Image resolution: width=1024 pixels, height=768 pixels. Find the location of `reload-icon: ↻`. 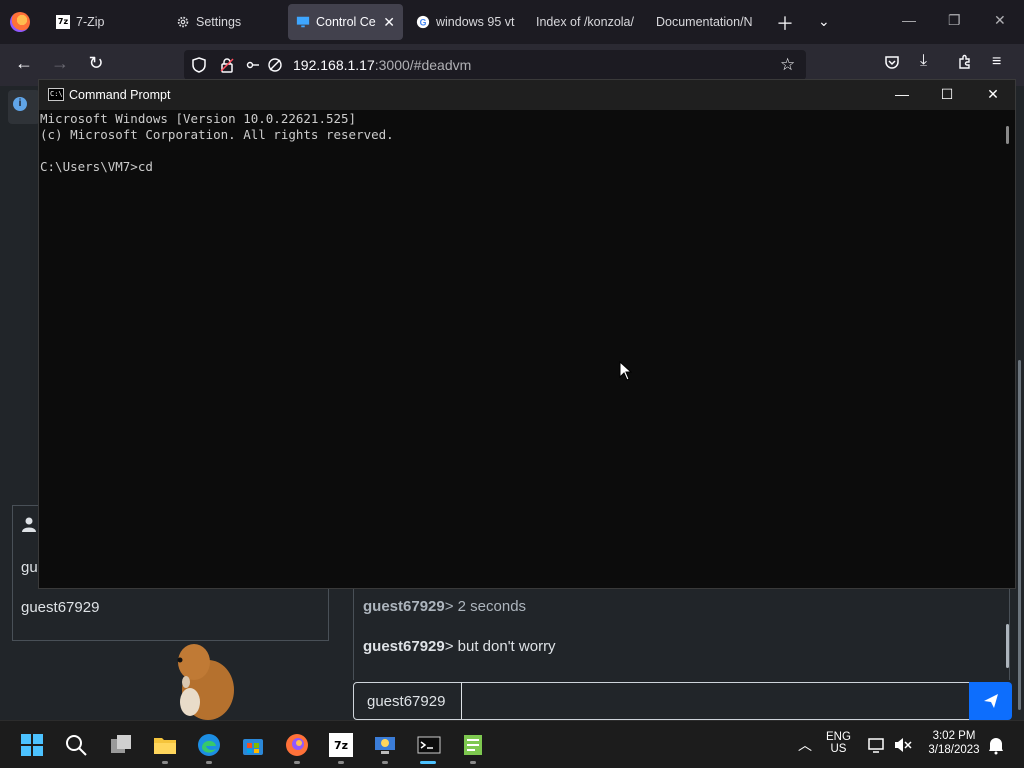

reload-icon: ↻ is located at coordinates (96, 63).